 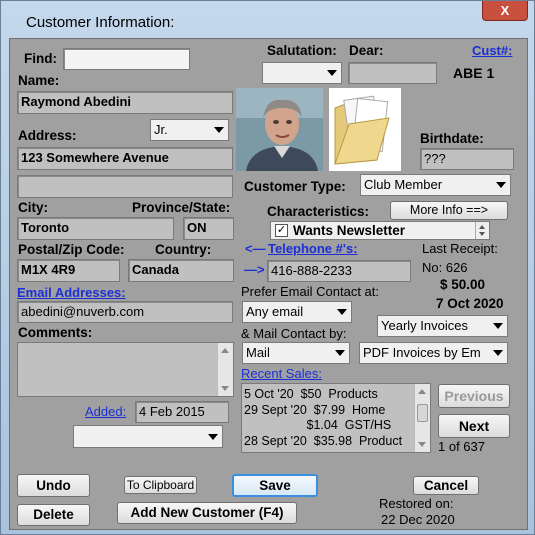 I want to click on address-line2-input, so click(x=125, y=186).